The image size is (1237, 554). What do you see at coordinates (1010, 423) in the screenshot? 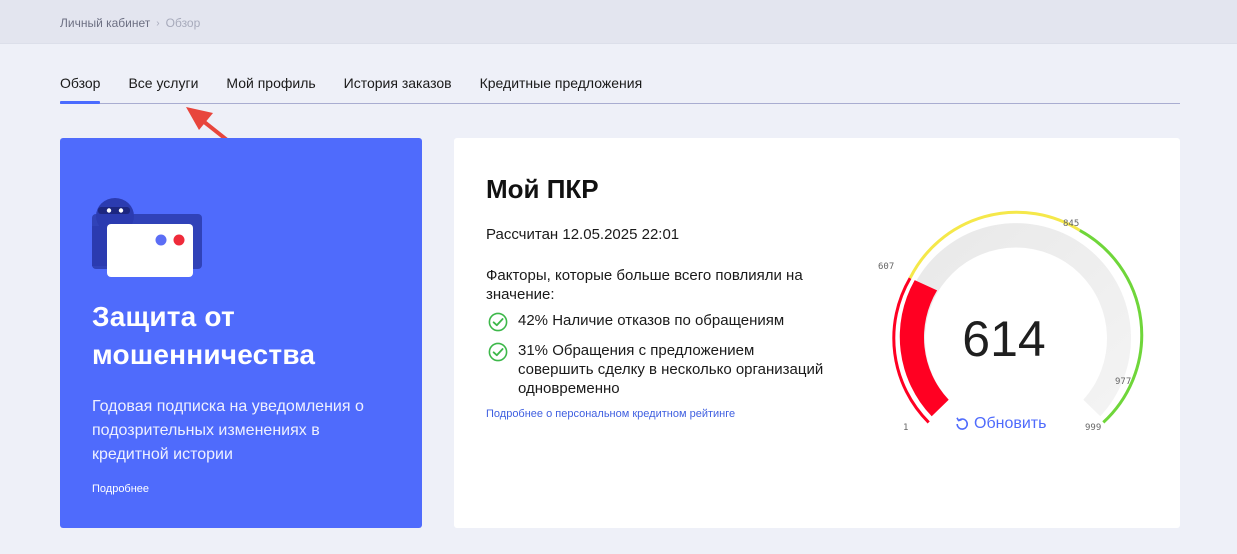
I see `refresh-label: Обновить` at bounding box center [1010, 423].